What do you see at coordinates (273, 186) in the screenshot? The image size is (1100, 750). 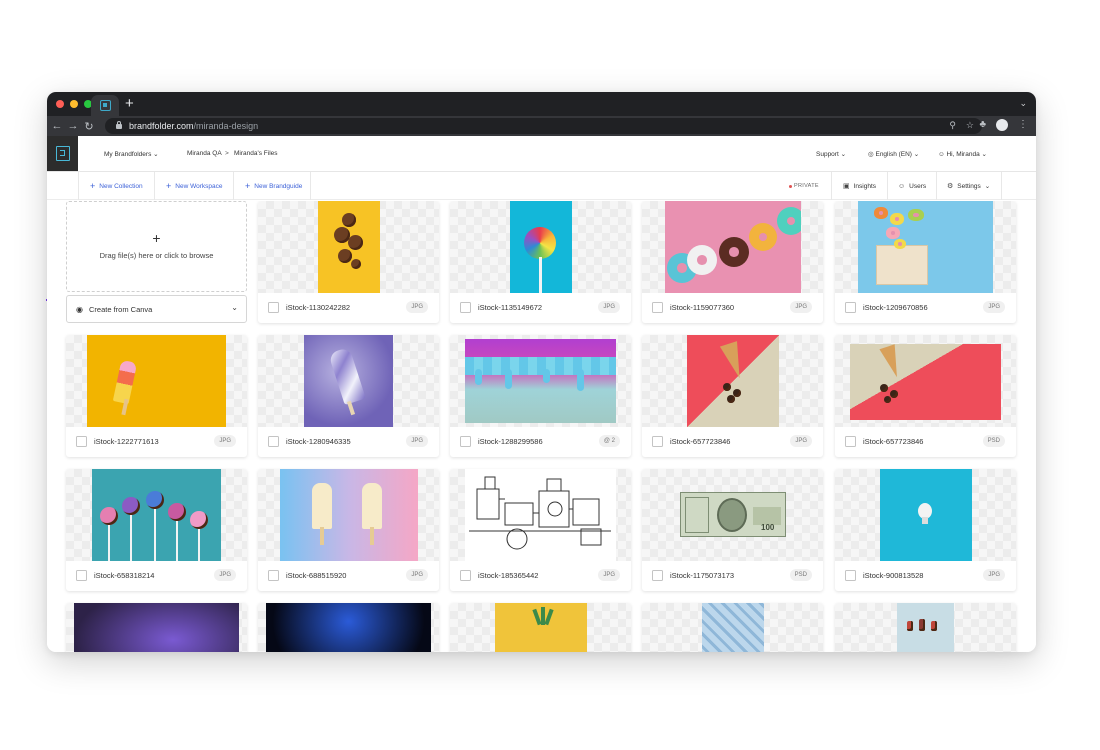 I see `new-brandguide-button: + New Brandguide` at bounding box center [273, 186].